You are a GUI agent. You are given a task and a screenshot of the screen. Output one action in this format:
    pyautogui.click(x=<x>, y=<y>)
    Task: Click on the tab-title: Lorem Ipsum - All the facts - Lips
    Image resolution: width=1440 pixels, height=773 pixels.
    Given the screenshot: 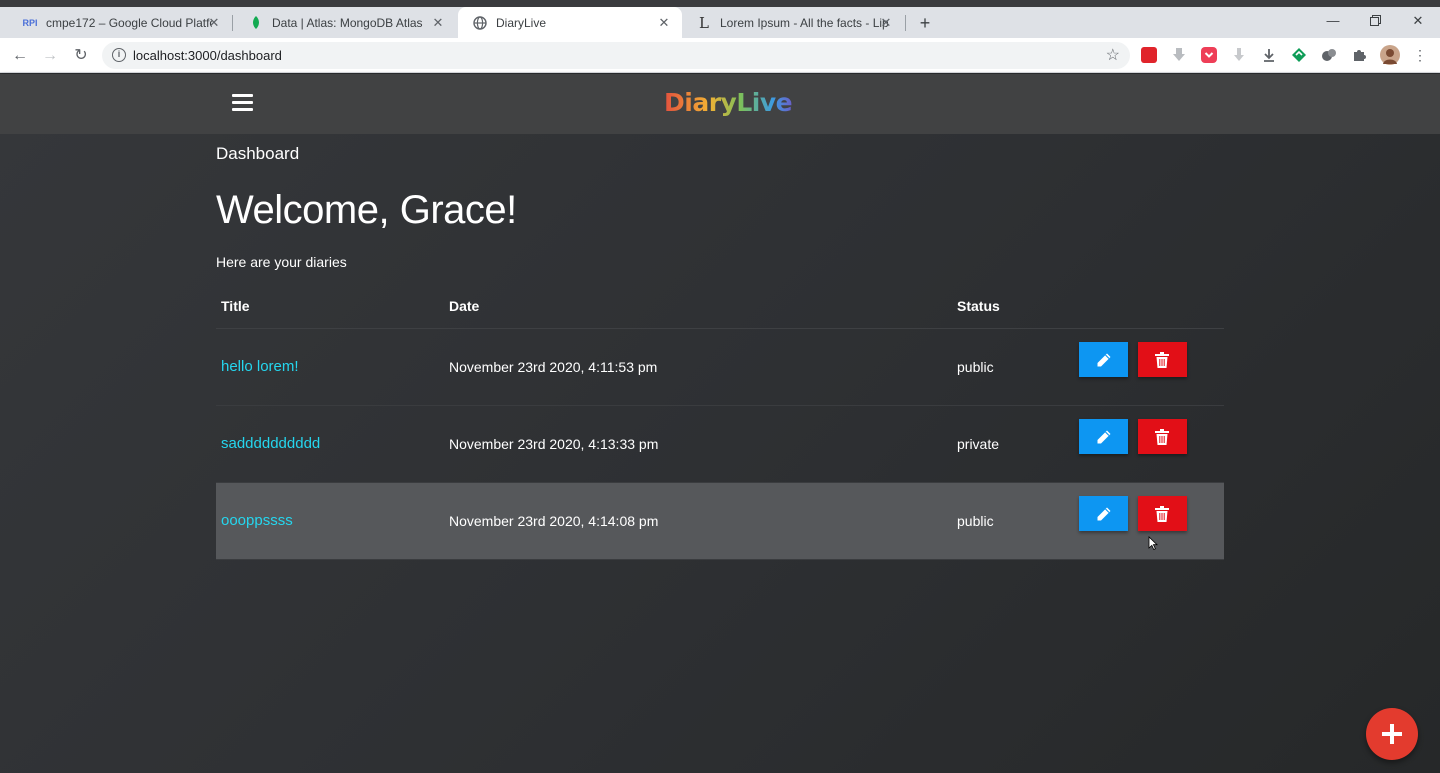 What is the action you would take?
    pyautogui.click(x=804, y=22)
    